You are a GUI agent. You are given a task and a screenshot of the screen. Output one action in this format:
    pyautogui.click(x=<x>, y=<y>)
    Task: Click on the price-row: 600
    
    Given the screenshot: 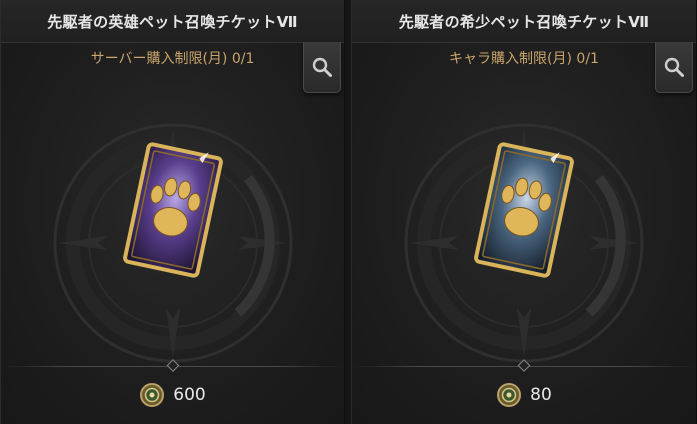 What is the action you would take?
    pyautogui.click(x=172, y=395)
    